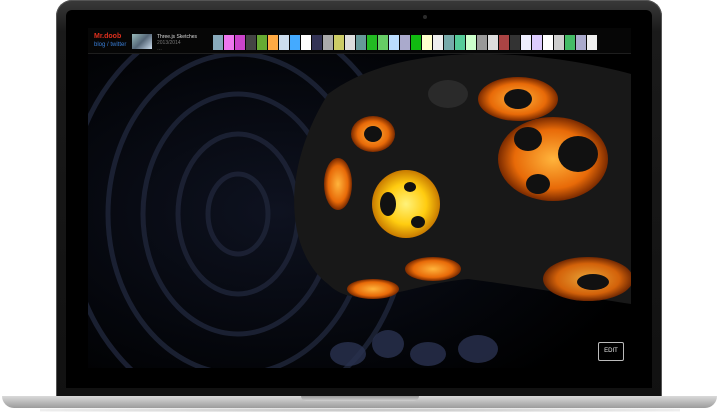 This screenshot has height=413, width=719. Describe the element at coordinates (142, 41) in the screenshot. I see `current-project-thumbnail` at that location.